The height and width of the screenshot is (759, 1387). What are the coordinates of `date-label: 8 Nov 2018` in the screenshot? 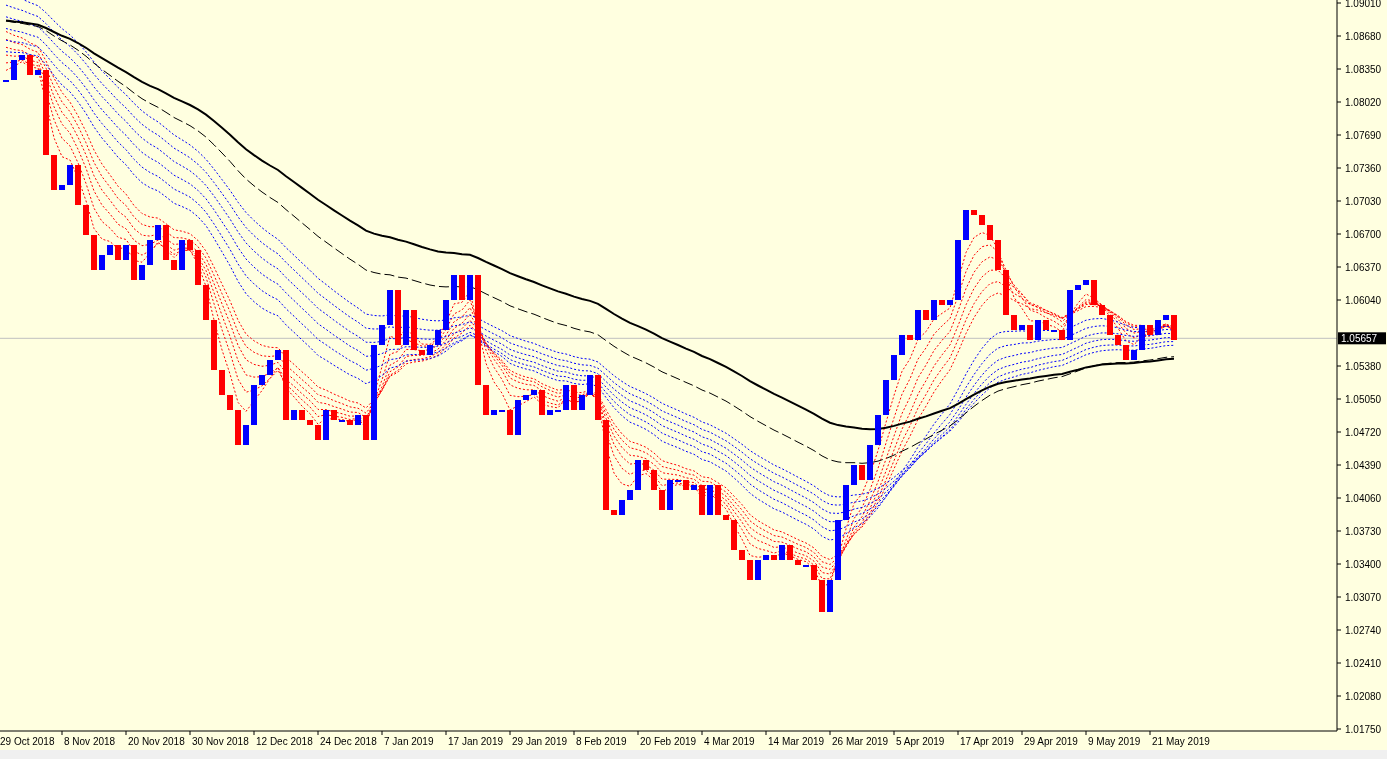 It's located at (90, 741).